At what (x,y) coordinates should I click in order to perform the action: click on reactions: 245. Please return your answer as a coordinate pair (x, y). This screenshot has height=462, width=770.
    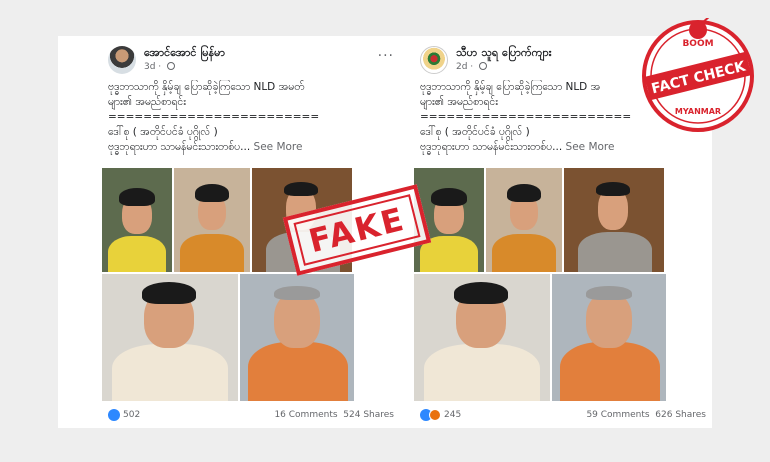
    Looking at the image, I should click on (440, 415).